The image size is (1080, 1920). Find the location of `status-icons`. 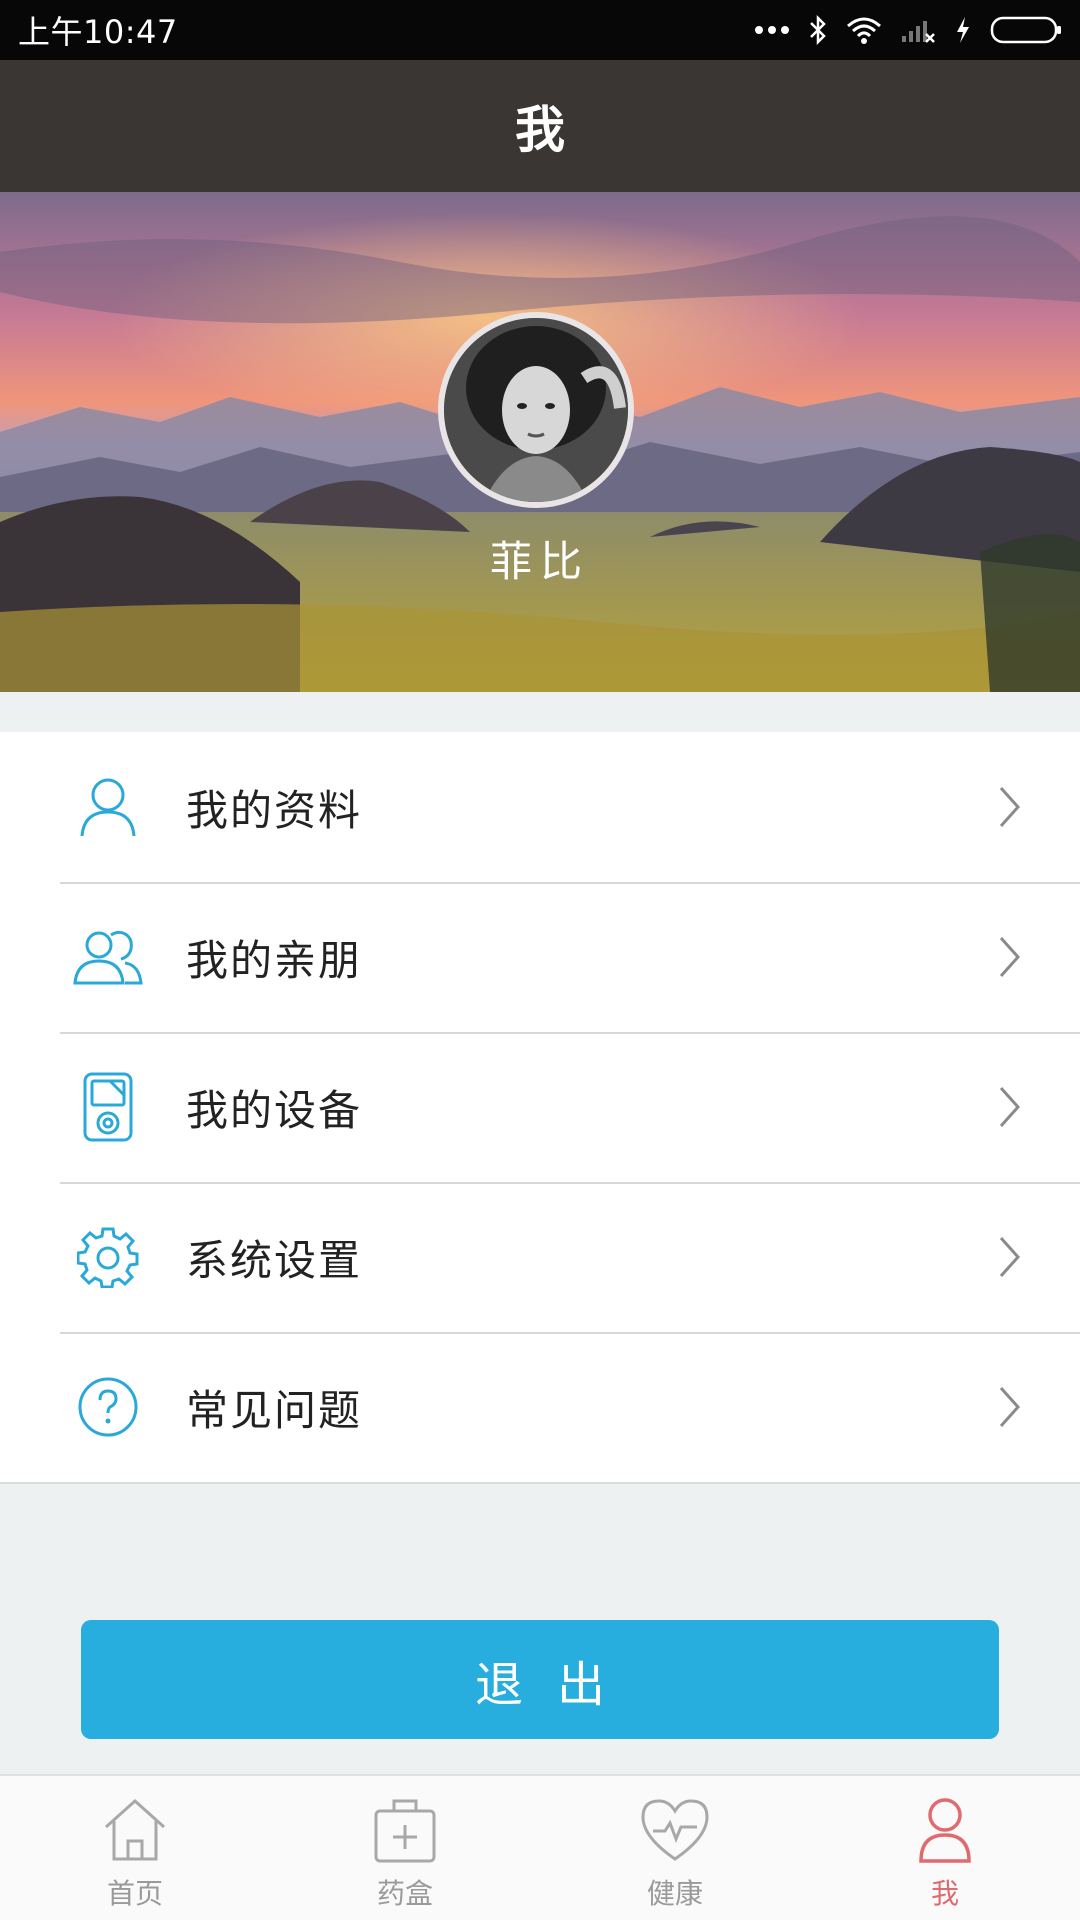

status-icons is located at coordinates (908, 30).